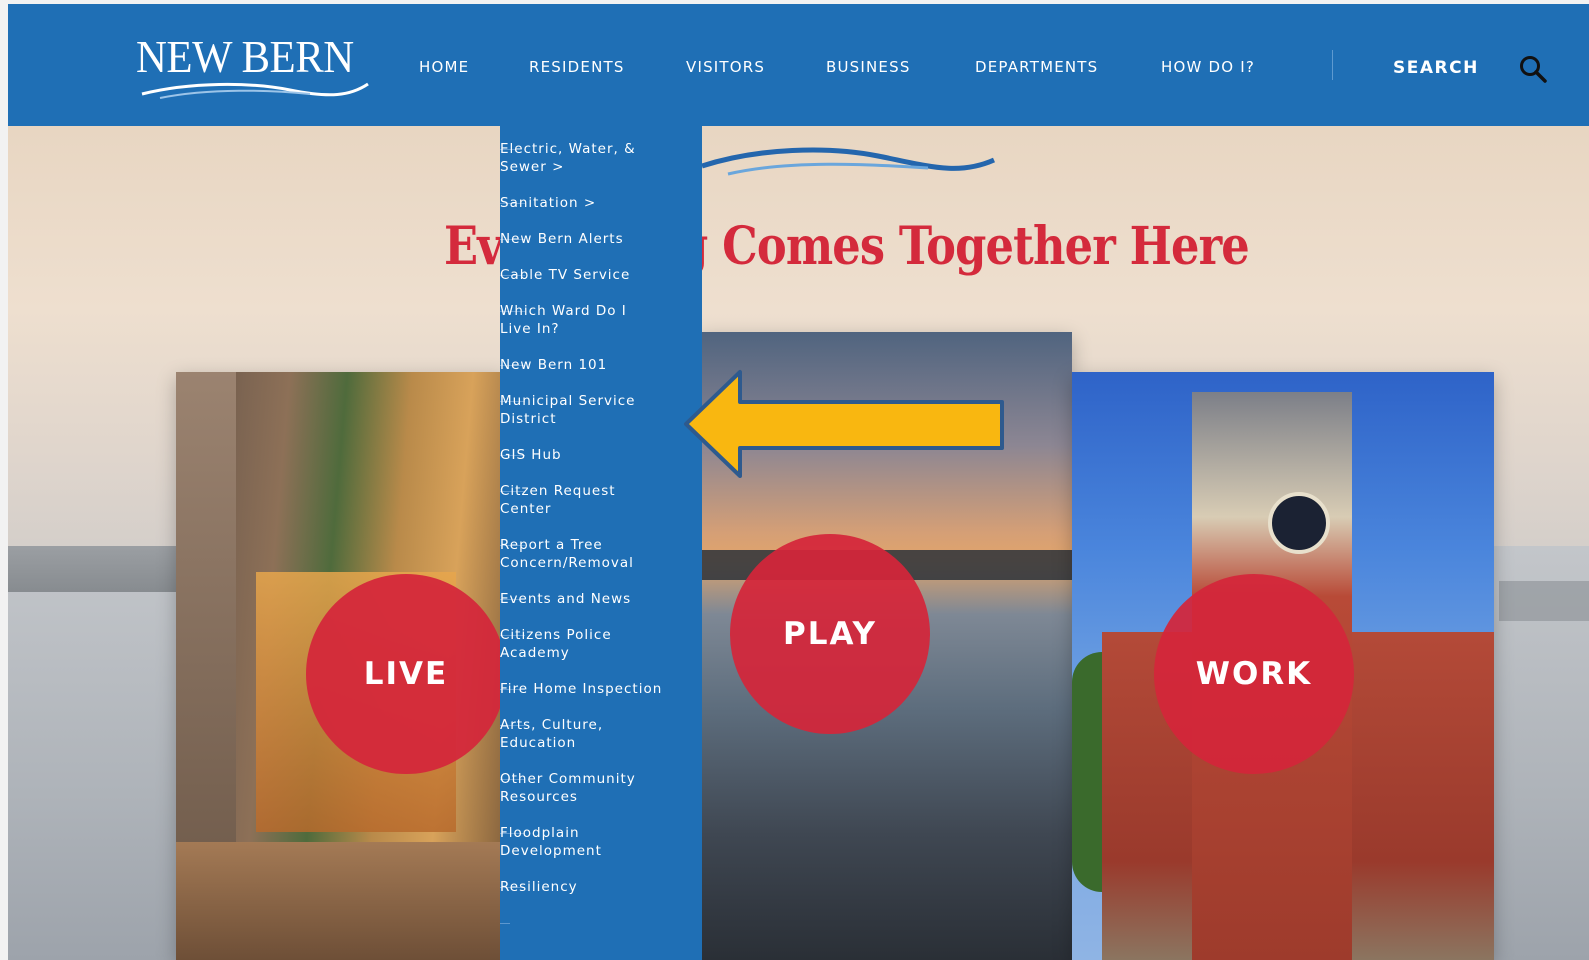 The height and width of the screenshot is (960, 1589). I want to click on dropdown-item: Fire Home Inspection, so click(601, 688).